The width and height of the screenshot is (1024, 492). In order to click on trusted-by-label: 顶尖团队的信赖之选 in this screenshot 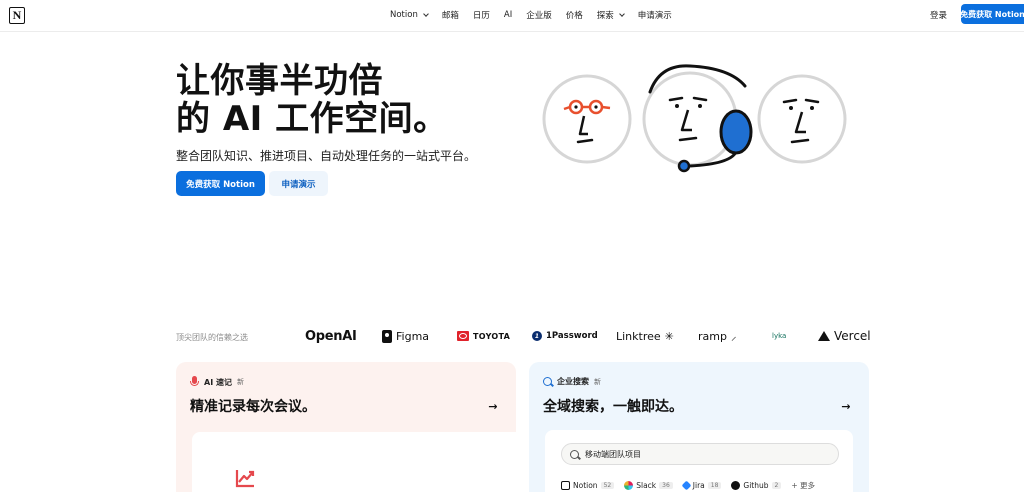, I will do `click(212, 337)`.